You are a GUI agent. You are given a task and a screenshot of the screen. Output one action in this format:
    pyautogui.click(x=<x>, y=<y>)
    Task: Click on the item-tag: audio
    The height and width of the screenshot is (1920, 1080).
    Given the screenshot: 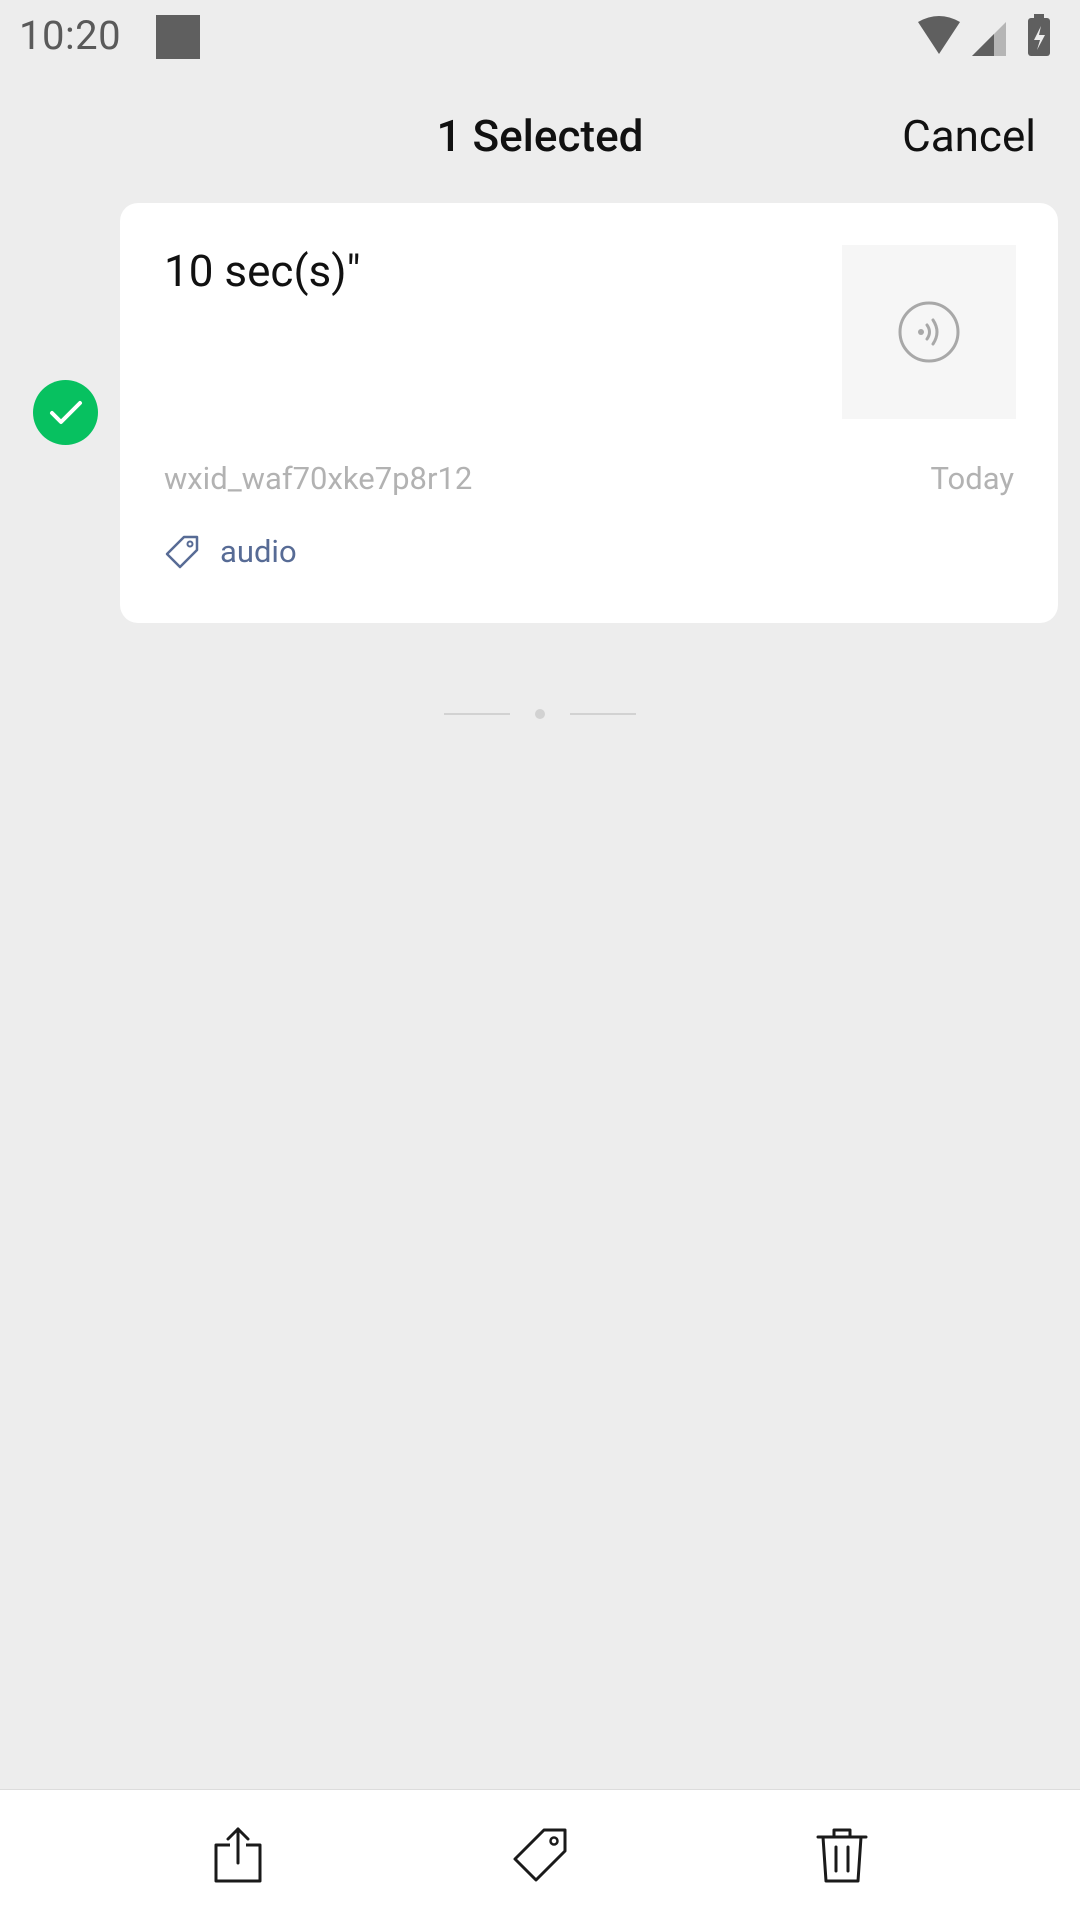 What is the action you would take?
    pyautogui.click(x=230, y=551)
    